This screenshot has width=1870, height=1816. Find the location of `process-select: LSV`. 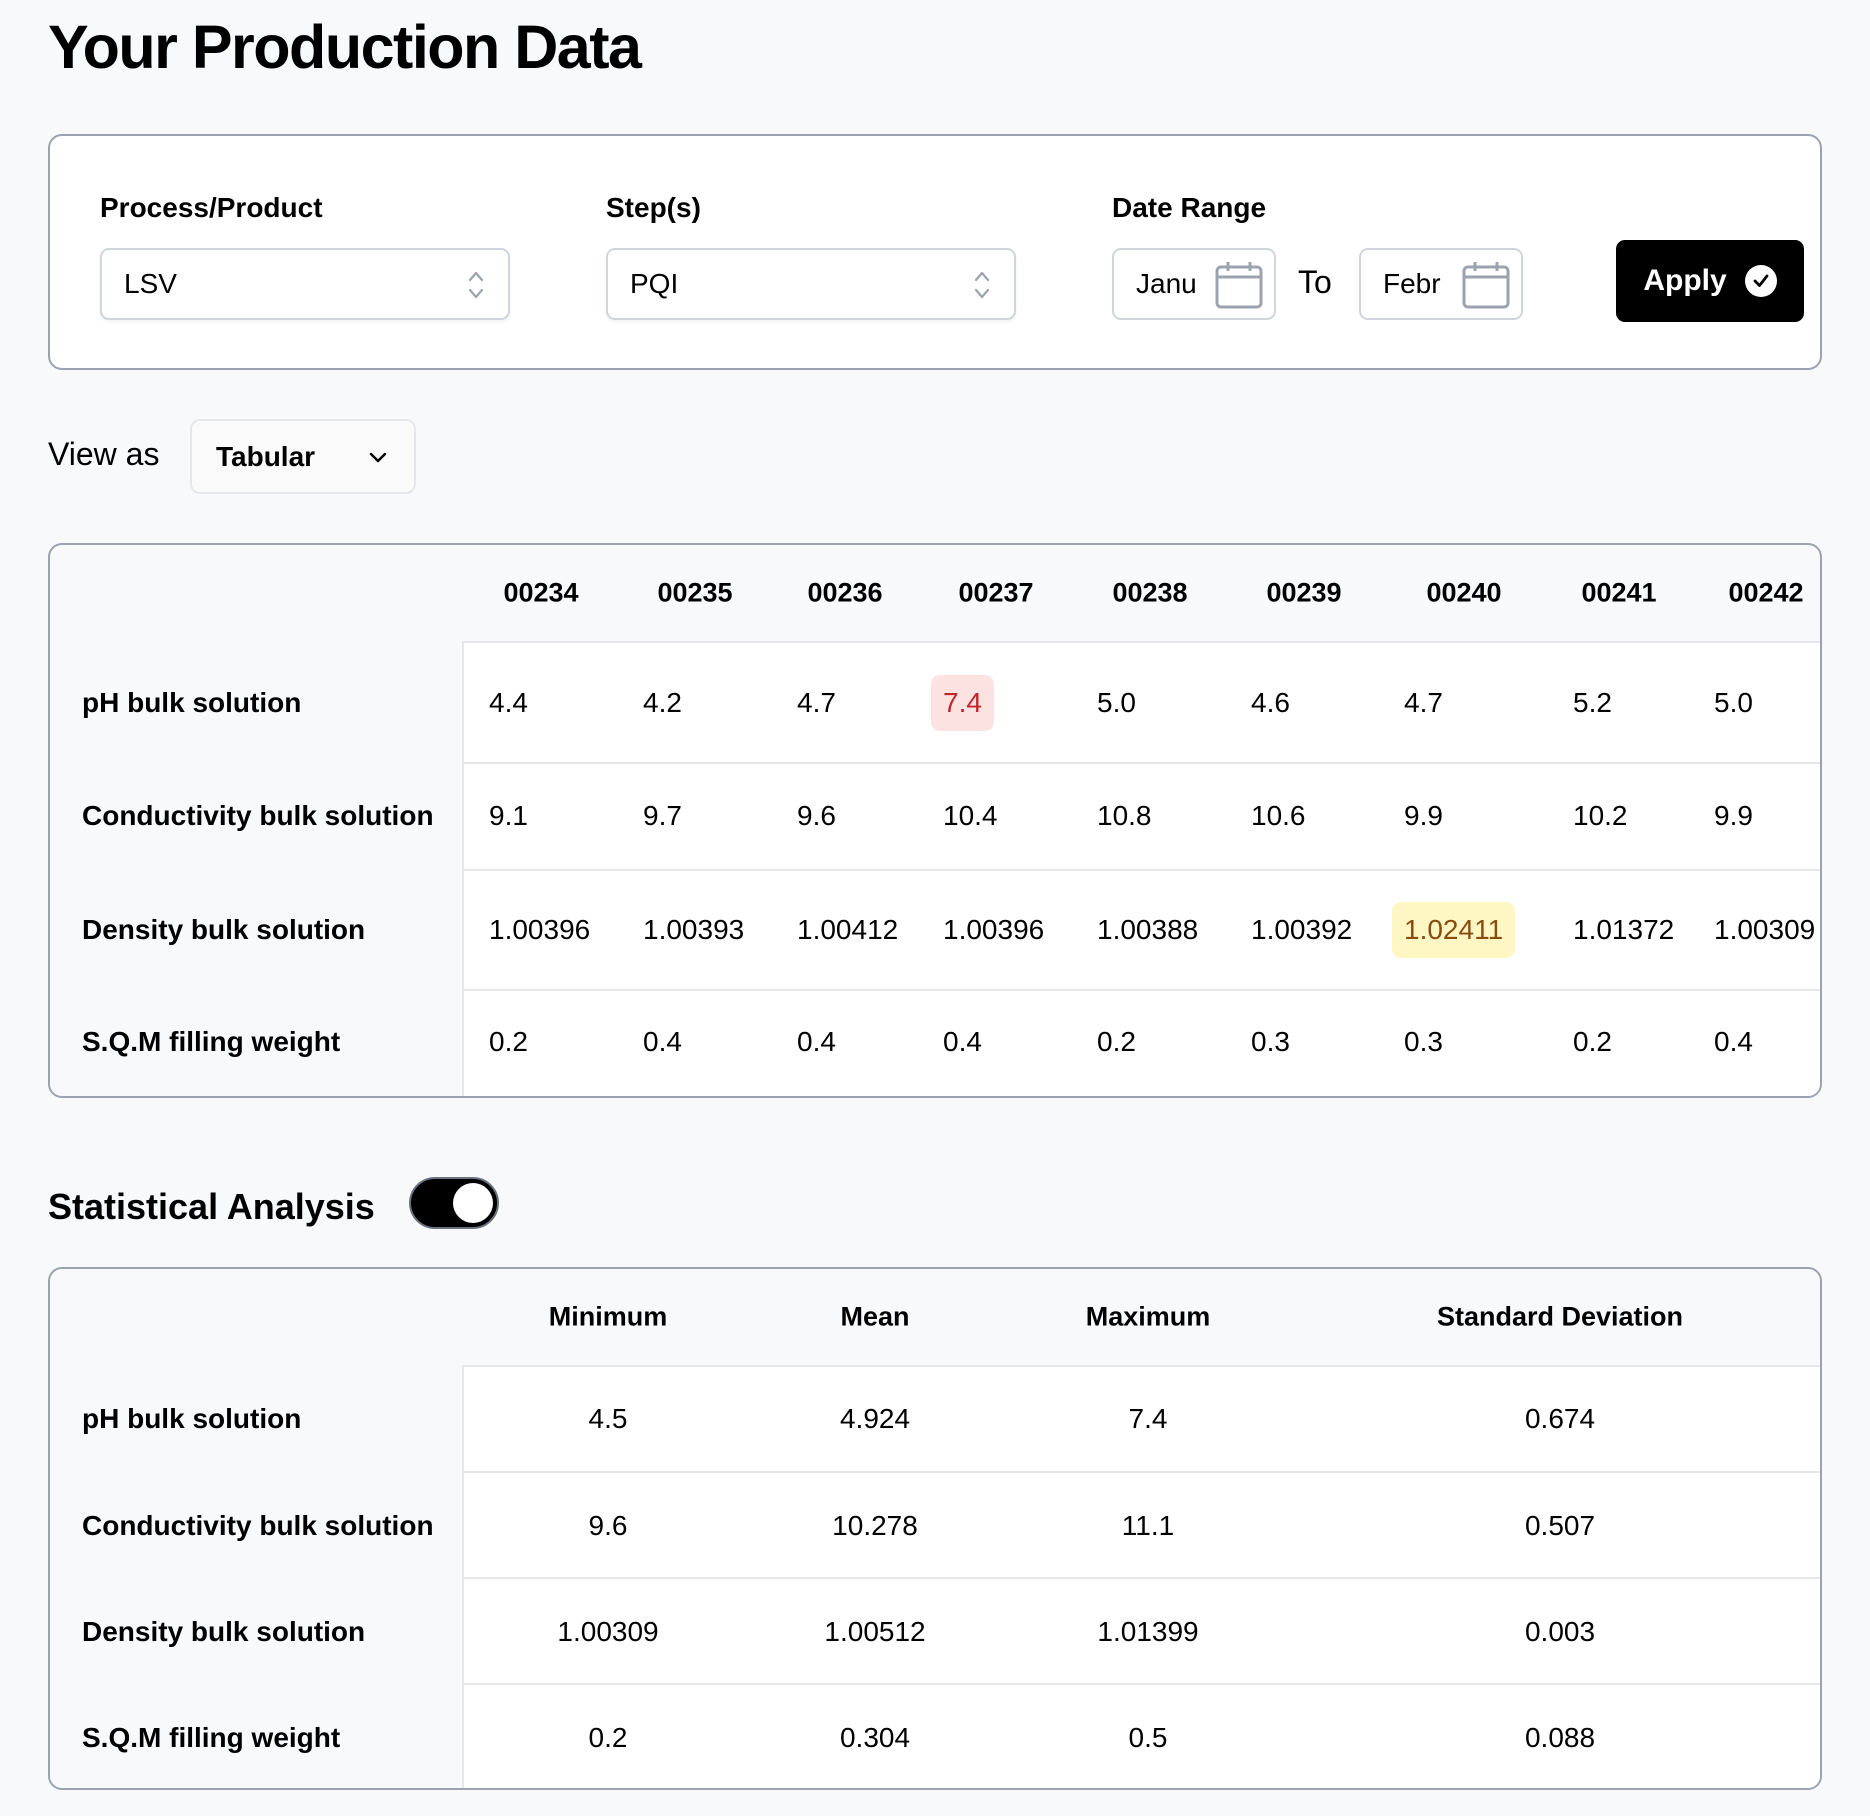

process-select: LSV is located at coordinates (305, 284).